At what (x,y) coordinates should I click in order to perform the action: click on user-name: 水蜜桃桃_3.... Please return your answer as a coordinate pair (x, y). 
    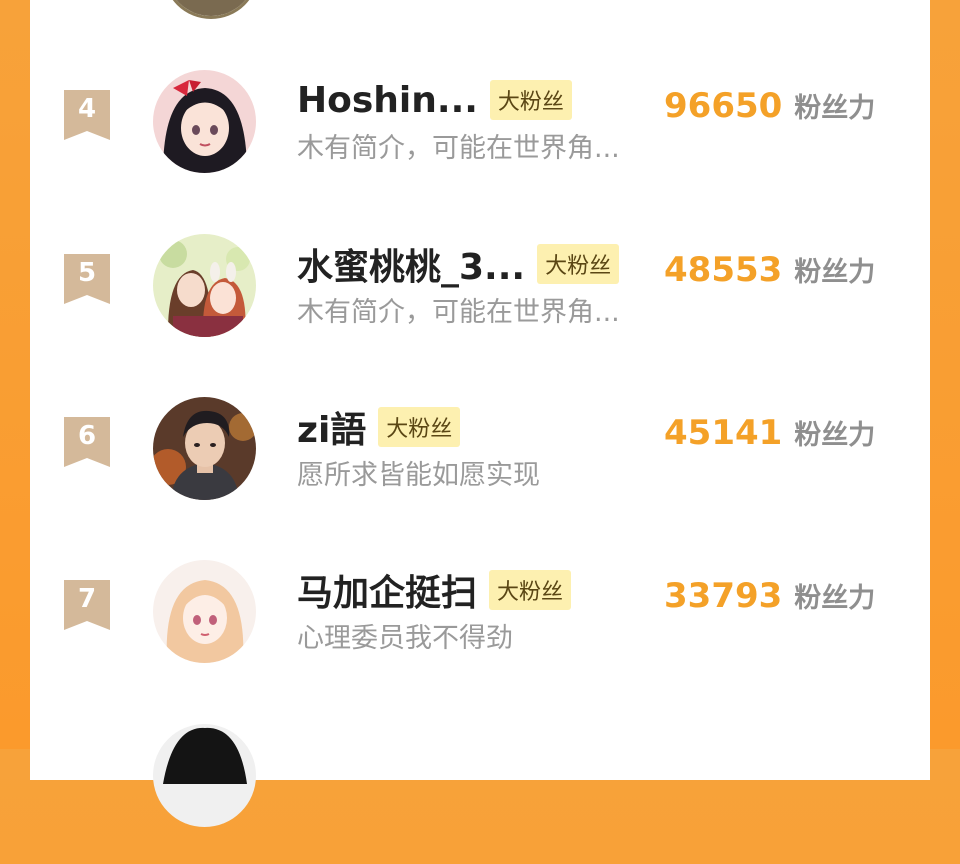
    Looking at the image, I should click on (411, 264).